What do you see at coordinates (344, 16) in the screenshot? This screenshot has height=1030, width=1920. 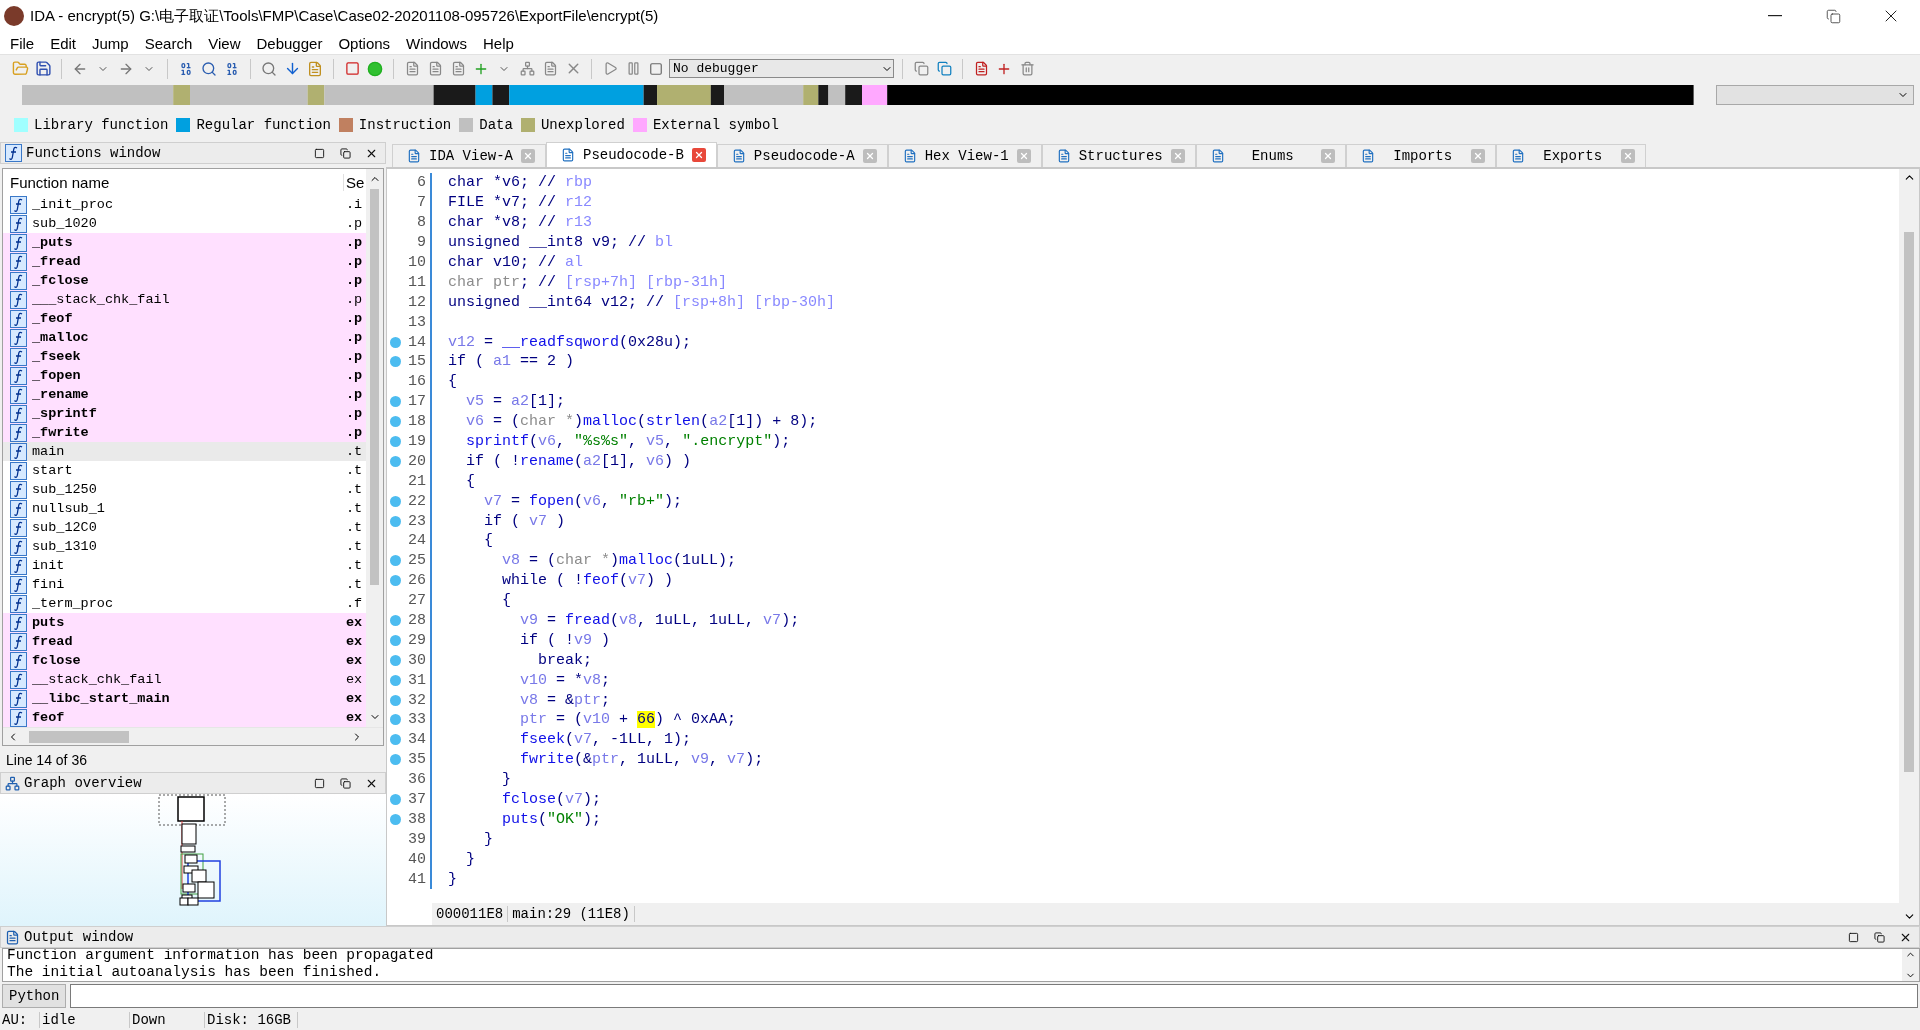 I see `window-title: IDA - encrypt(5) G:\电子取证\Tools\FMP\Case\Case02-20201108-095726\ExportFile\encrypt(5)` at bounding box center [344, 16].